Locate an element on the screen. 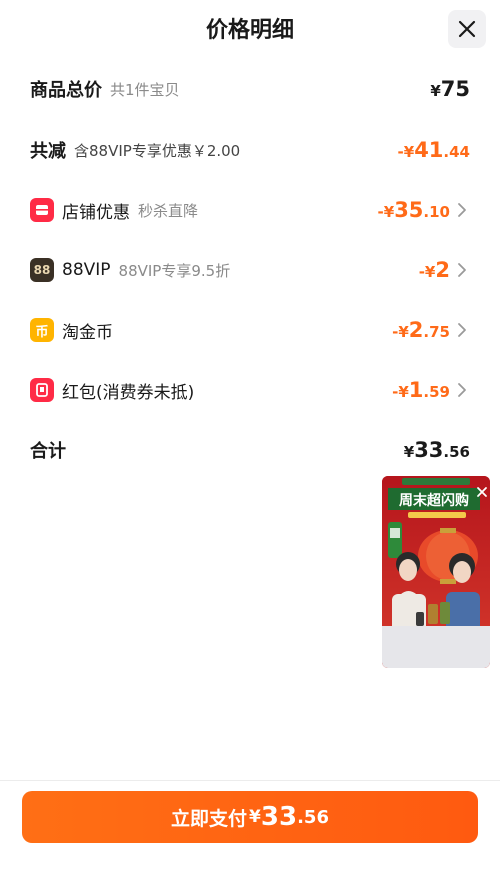 The height and width of the screenshot is (883, 500). header: 价格明细 is located at coordinates (250, 29).